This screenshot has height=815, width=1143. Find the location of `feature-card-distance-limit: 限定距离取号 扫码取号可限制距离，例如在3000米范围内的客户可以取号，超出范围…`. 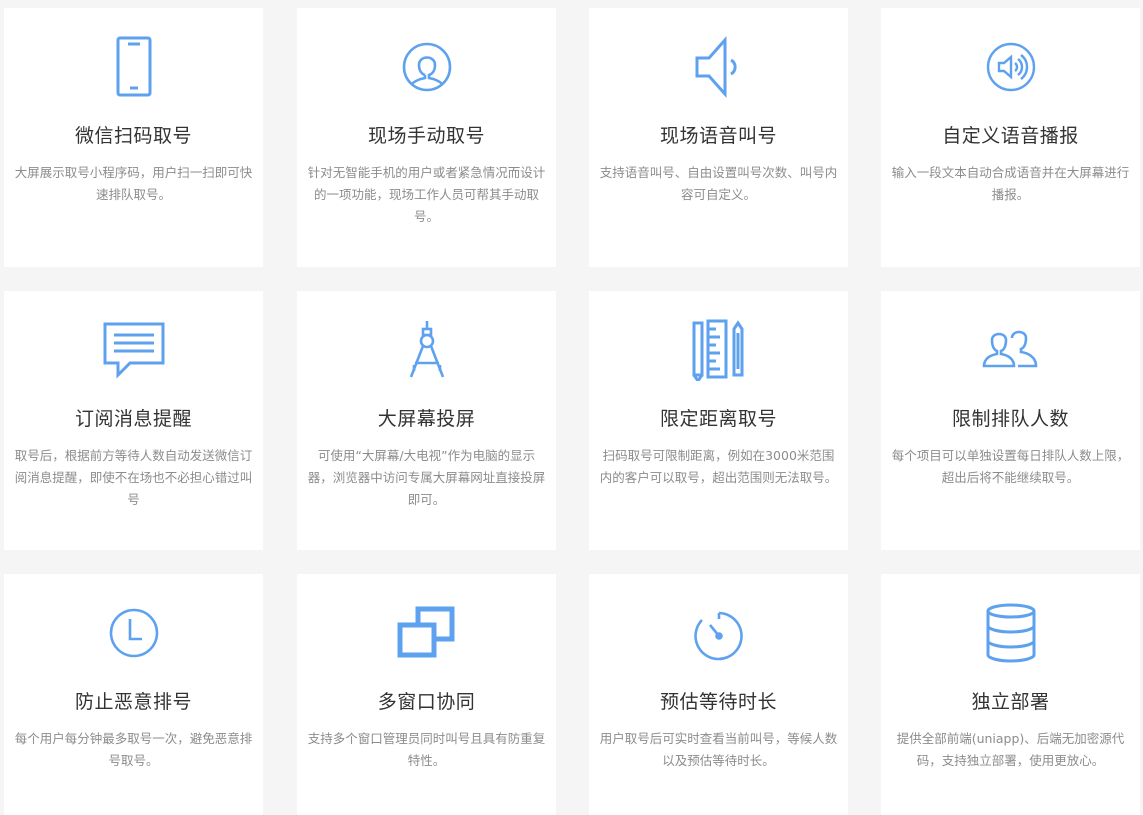

feature-card-distance-limit: 限定距离取号 扫码取号可限制距离，例如在3000米范围内的客户可以取号，超出范围… is located at coordinates (718, 420).